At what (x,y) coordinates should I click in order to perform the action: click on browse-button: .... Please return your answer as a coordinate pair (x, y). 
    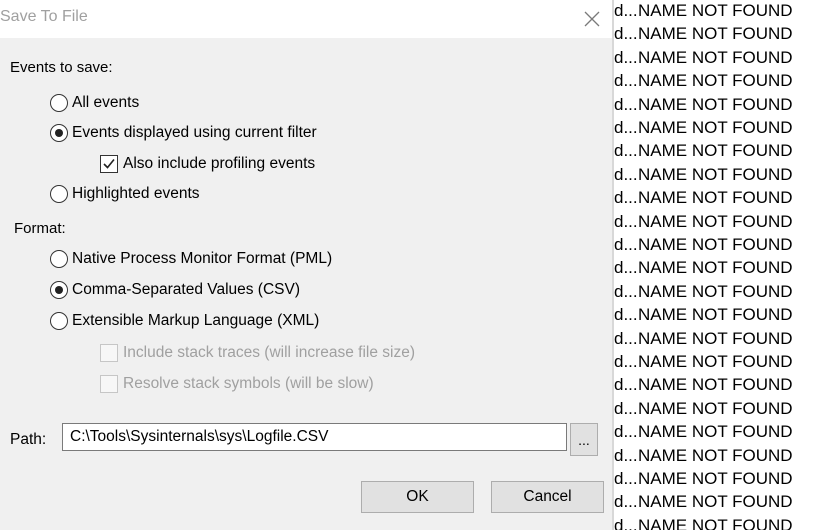
    Looking at the image, I should click on (584, 439).